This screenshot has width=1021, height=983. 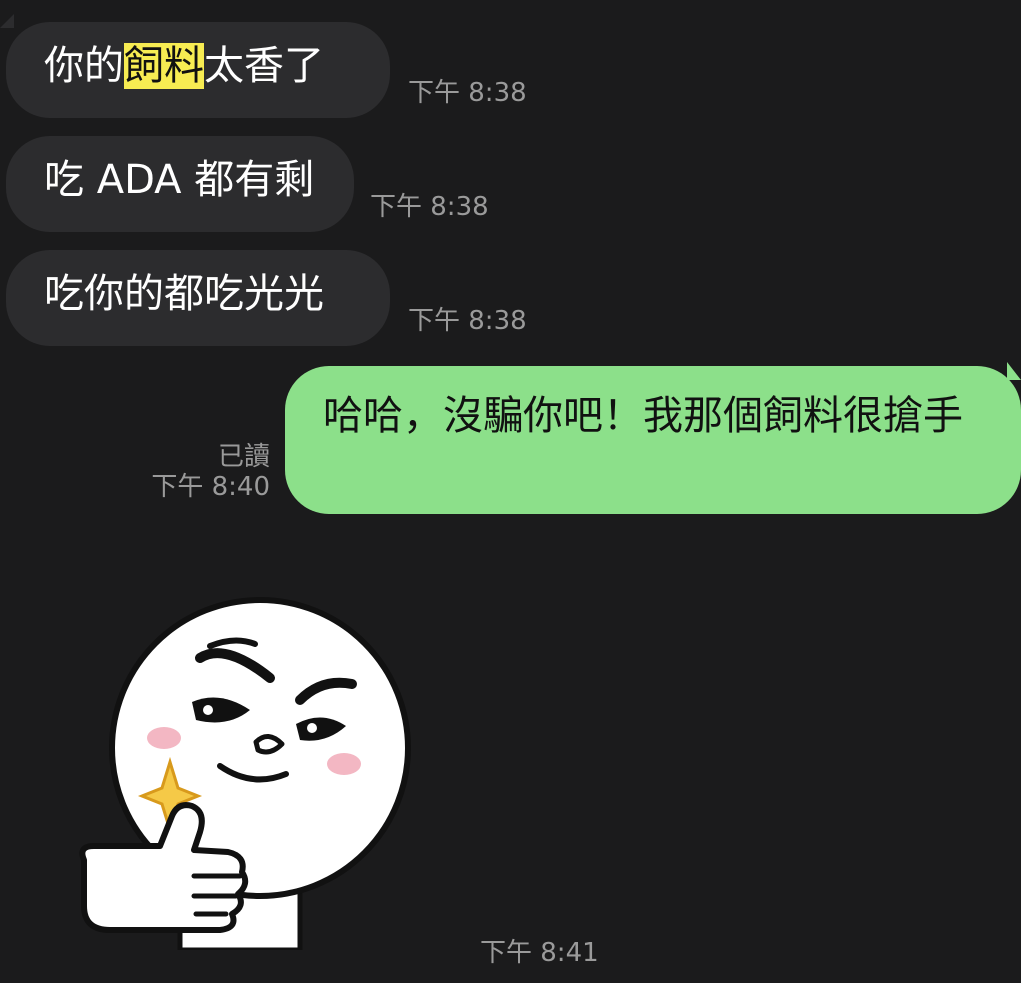 I want to click on message-timestamp-3: 下午 8:38, so click(x=467, y=321).